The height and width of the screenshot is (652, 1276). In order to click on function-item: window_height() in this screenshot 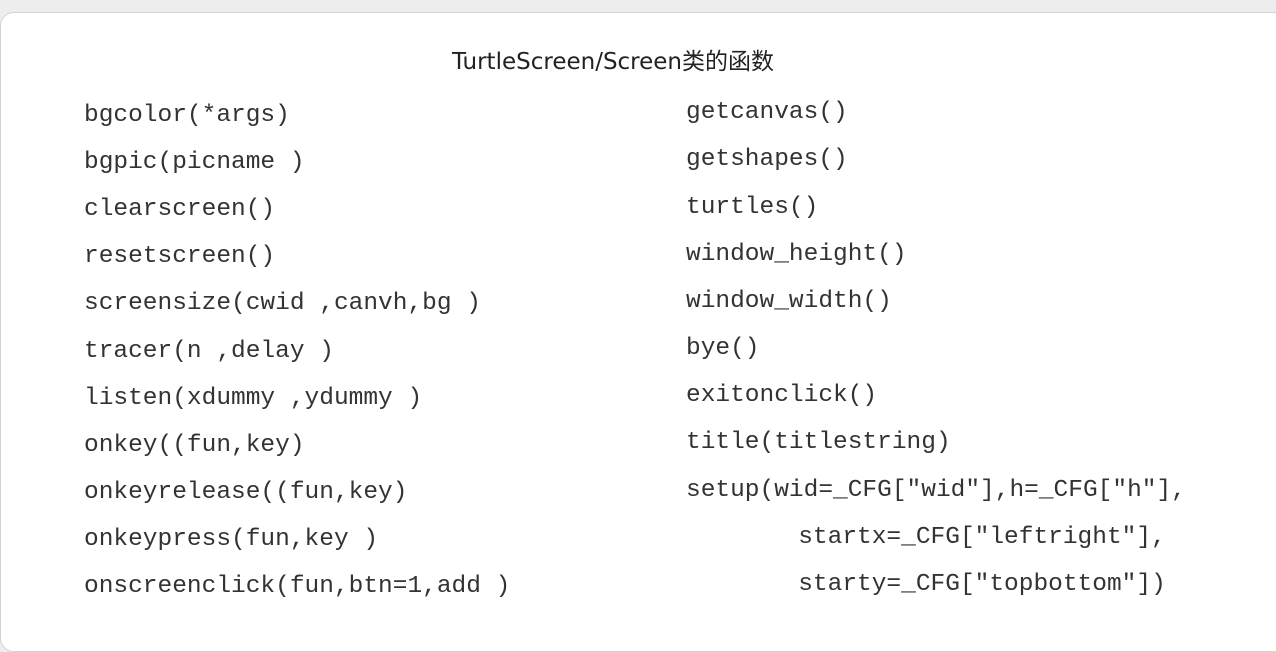, I will do `click(796, 254)`.